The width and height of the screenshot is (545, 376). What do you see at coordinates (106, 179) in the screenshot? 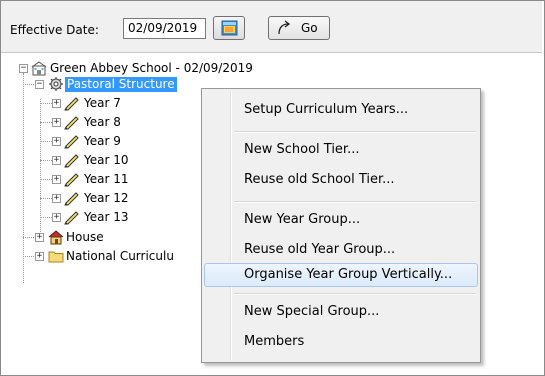
I see `tree-item-year: Year 11` at bounding box center [106, 179].